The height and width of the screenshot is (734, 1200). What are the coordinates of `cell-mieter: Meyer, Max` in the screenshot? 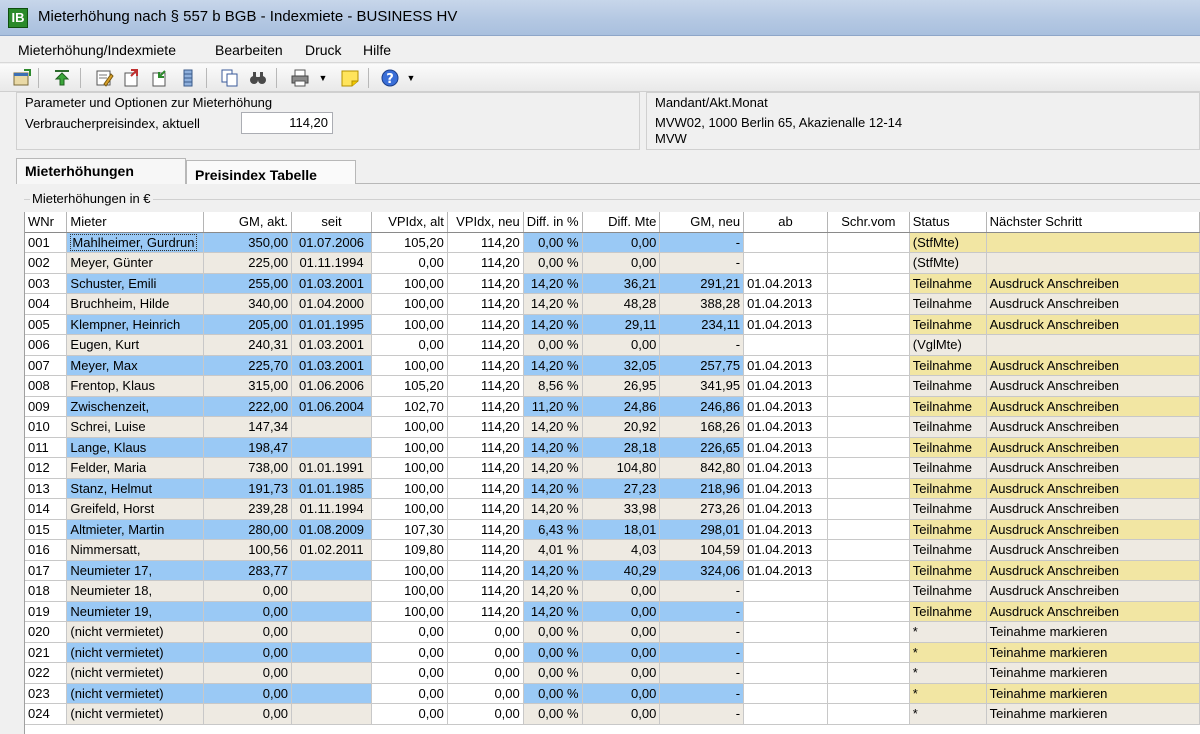 It's located at (135, 365).